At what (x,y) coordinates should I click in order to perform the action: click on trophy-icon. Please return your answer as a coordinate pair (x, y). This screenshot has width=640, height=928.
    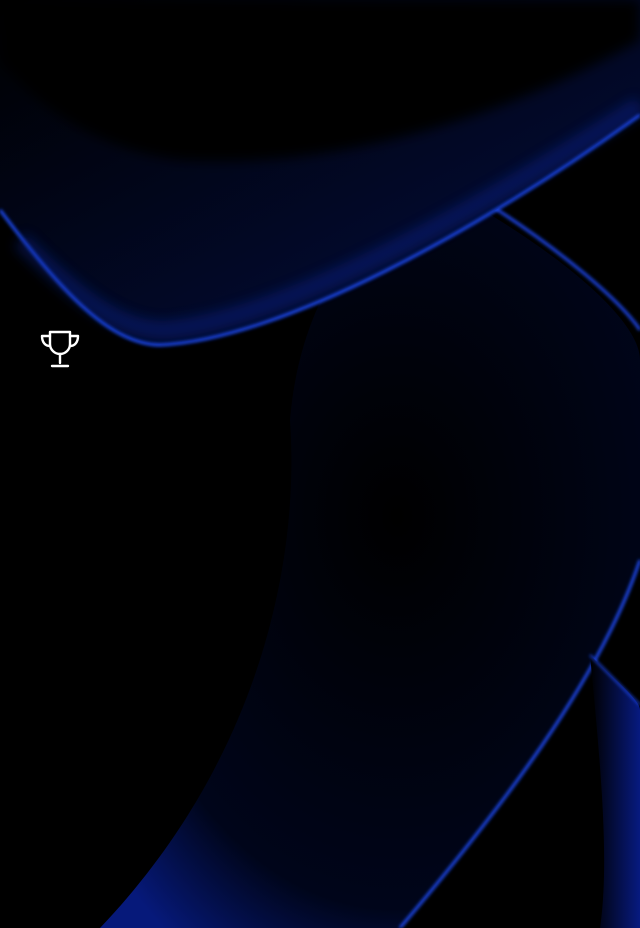
    Looking at the image, I should click on (60, 350).